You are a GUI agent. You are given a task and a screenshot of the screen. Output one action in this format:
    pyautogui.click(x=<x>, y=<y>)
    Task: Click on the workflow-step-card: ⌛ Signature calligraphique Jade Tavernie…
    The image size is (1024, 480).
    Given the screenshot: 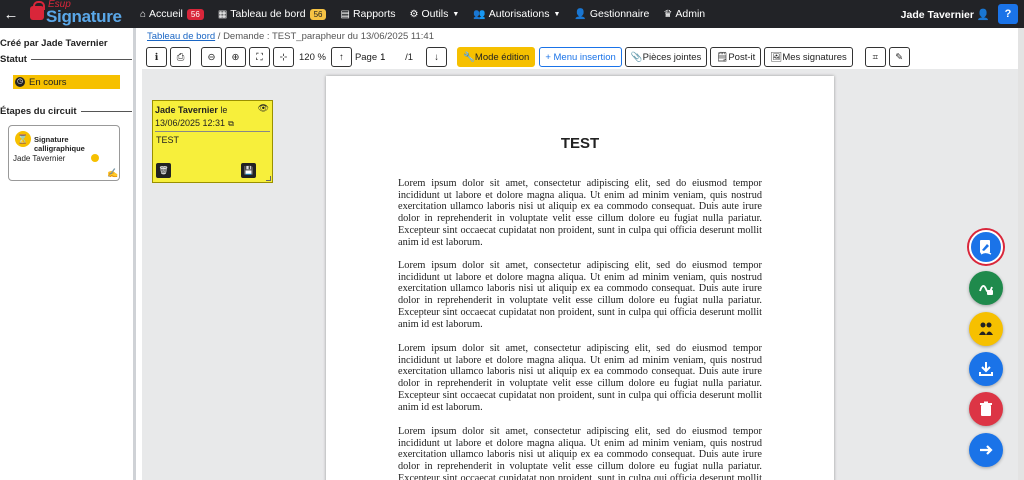 What is the action you would take?
    pyautogui.click(x=64, y=153)
    